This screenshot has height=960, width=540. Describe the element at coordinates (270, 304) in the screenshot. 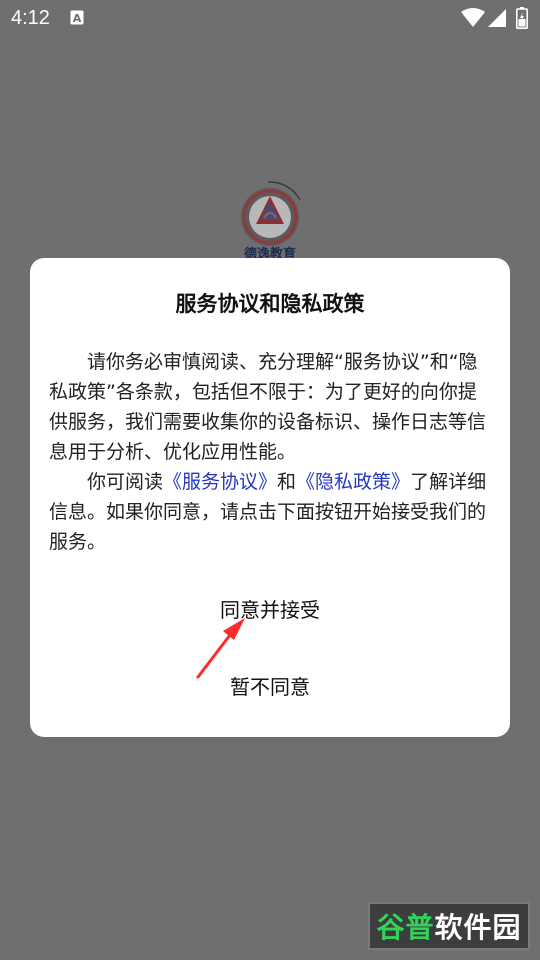

I see `dialog-title: 服务协议和隐私政策` at that location.